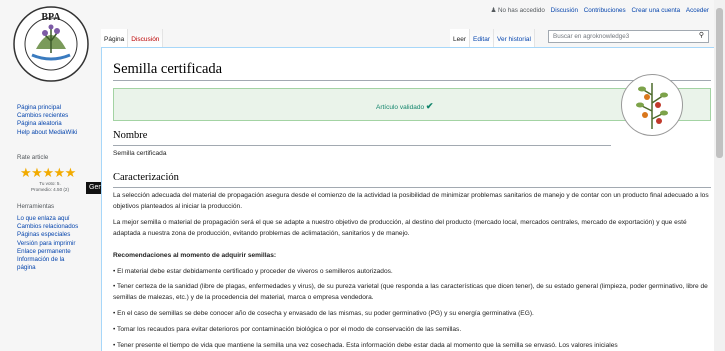  What do you see at coordinates (429, 106) in the screenshot?
I see `checkmark-icon: ✔` at bounding box center [429, 106].